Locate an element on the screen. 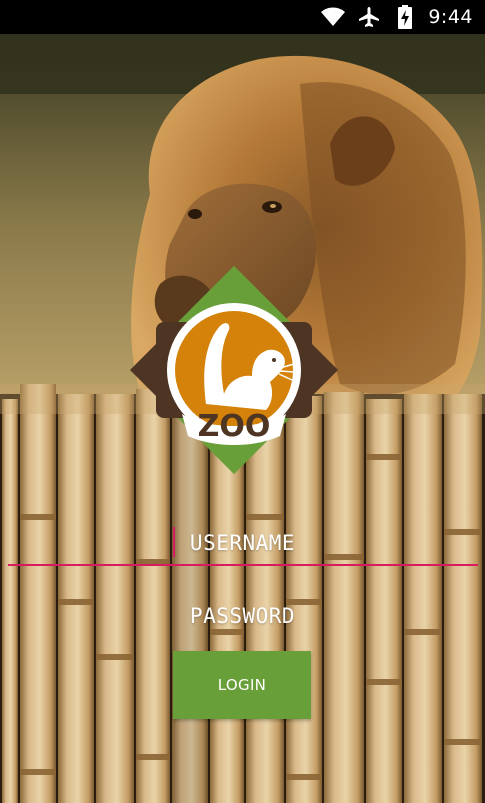 Image resolution: width=485 pixels, height=803 pixels. battery-charging-icon is located at coordinates (405, 17).